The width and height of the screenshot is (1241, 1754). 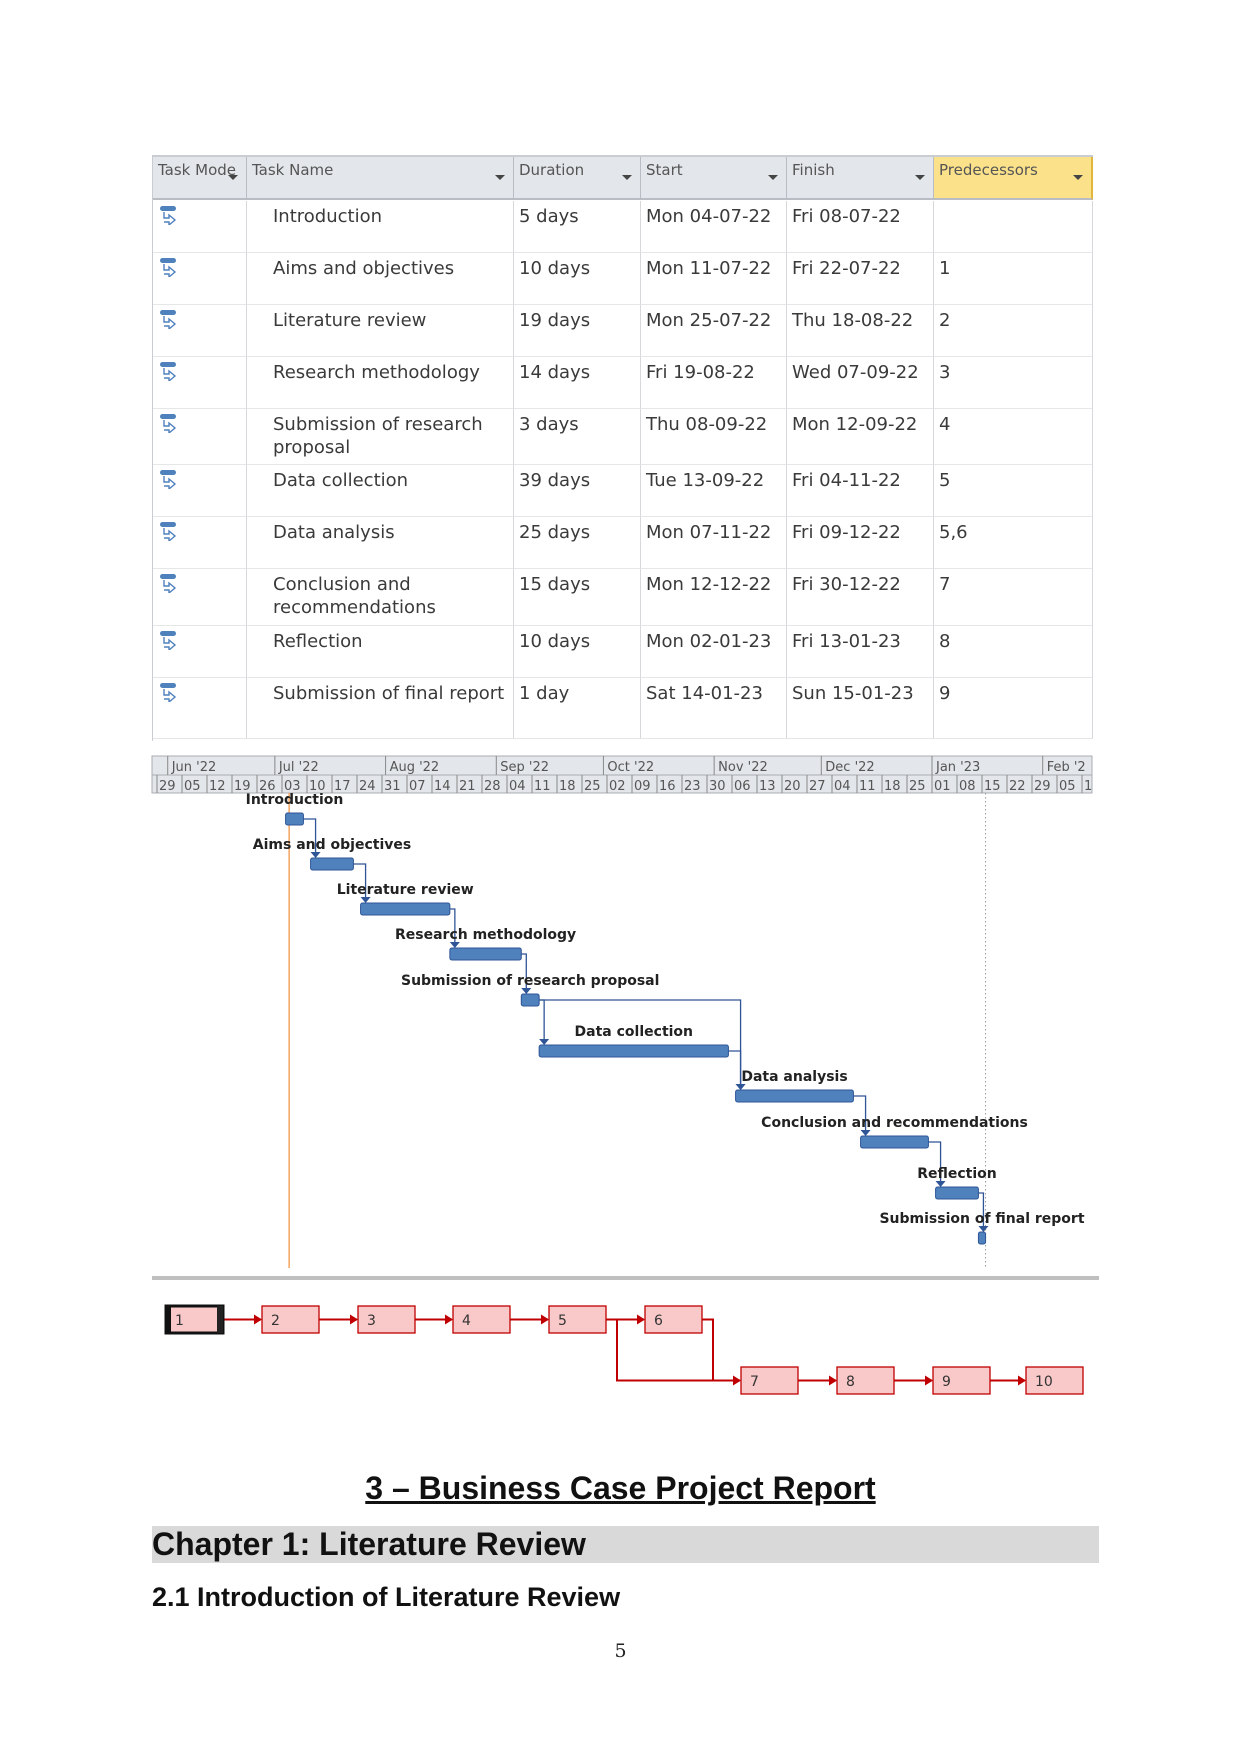 What do you see at coordinates (466, 1321) in the screenshot?
I see `network-node-label: 4` at bounding box center [466, 1321].